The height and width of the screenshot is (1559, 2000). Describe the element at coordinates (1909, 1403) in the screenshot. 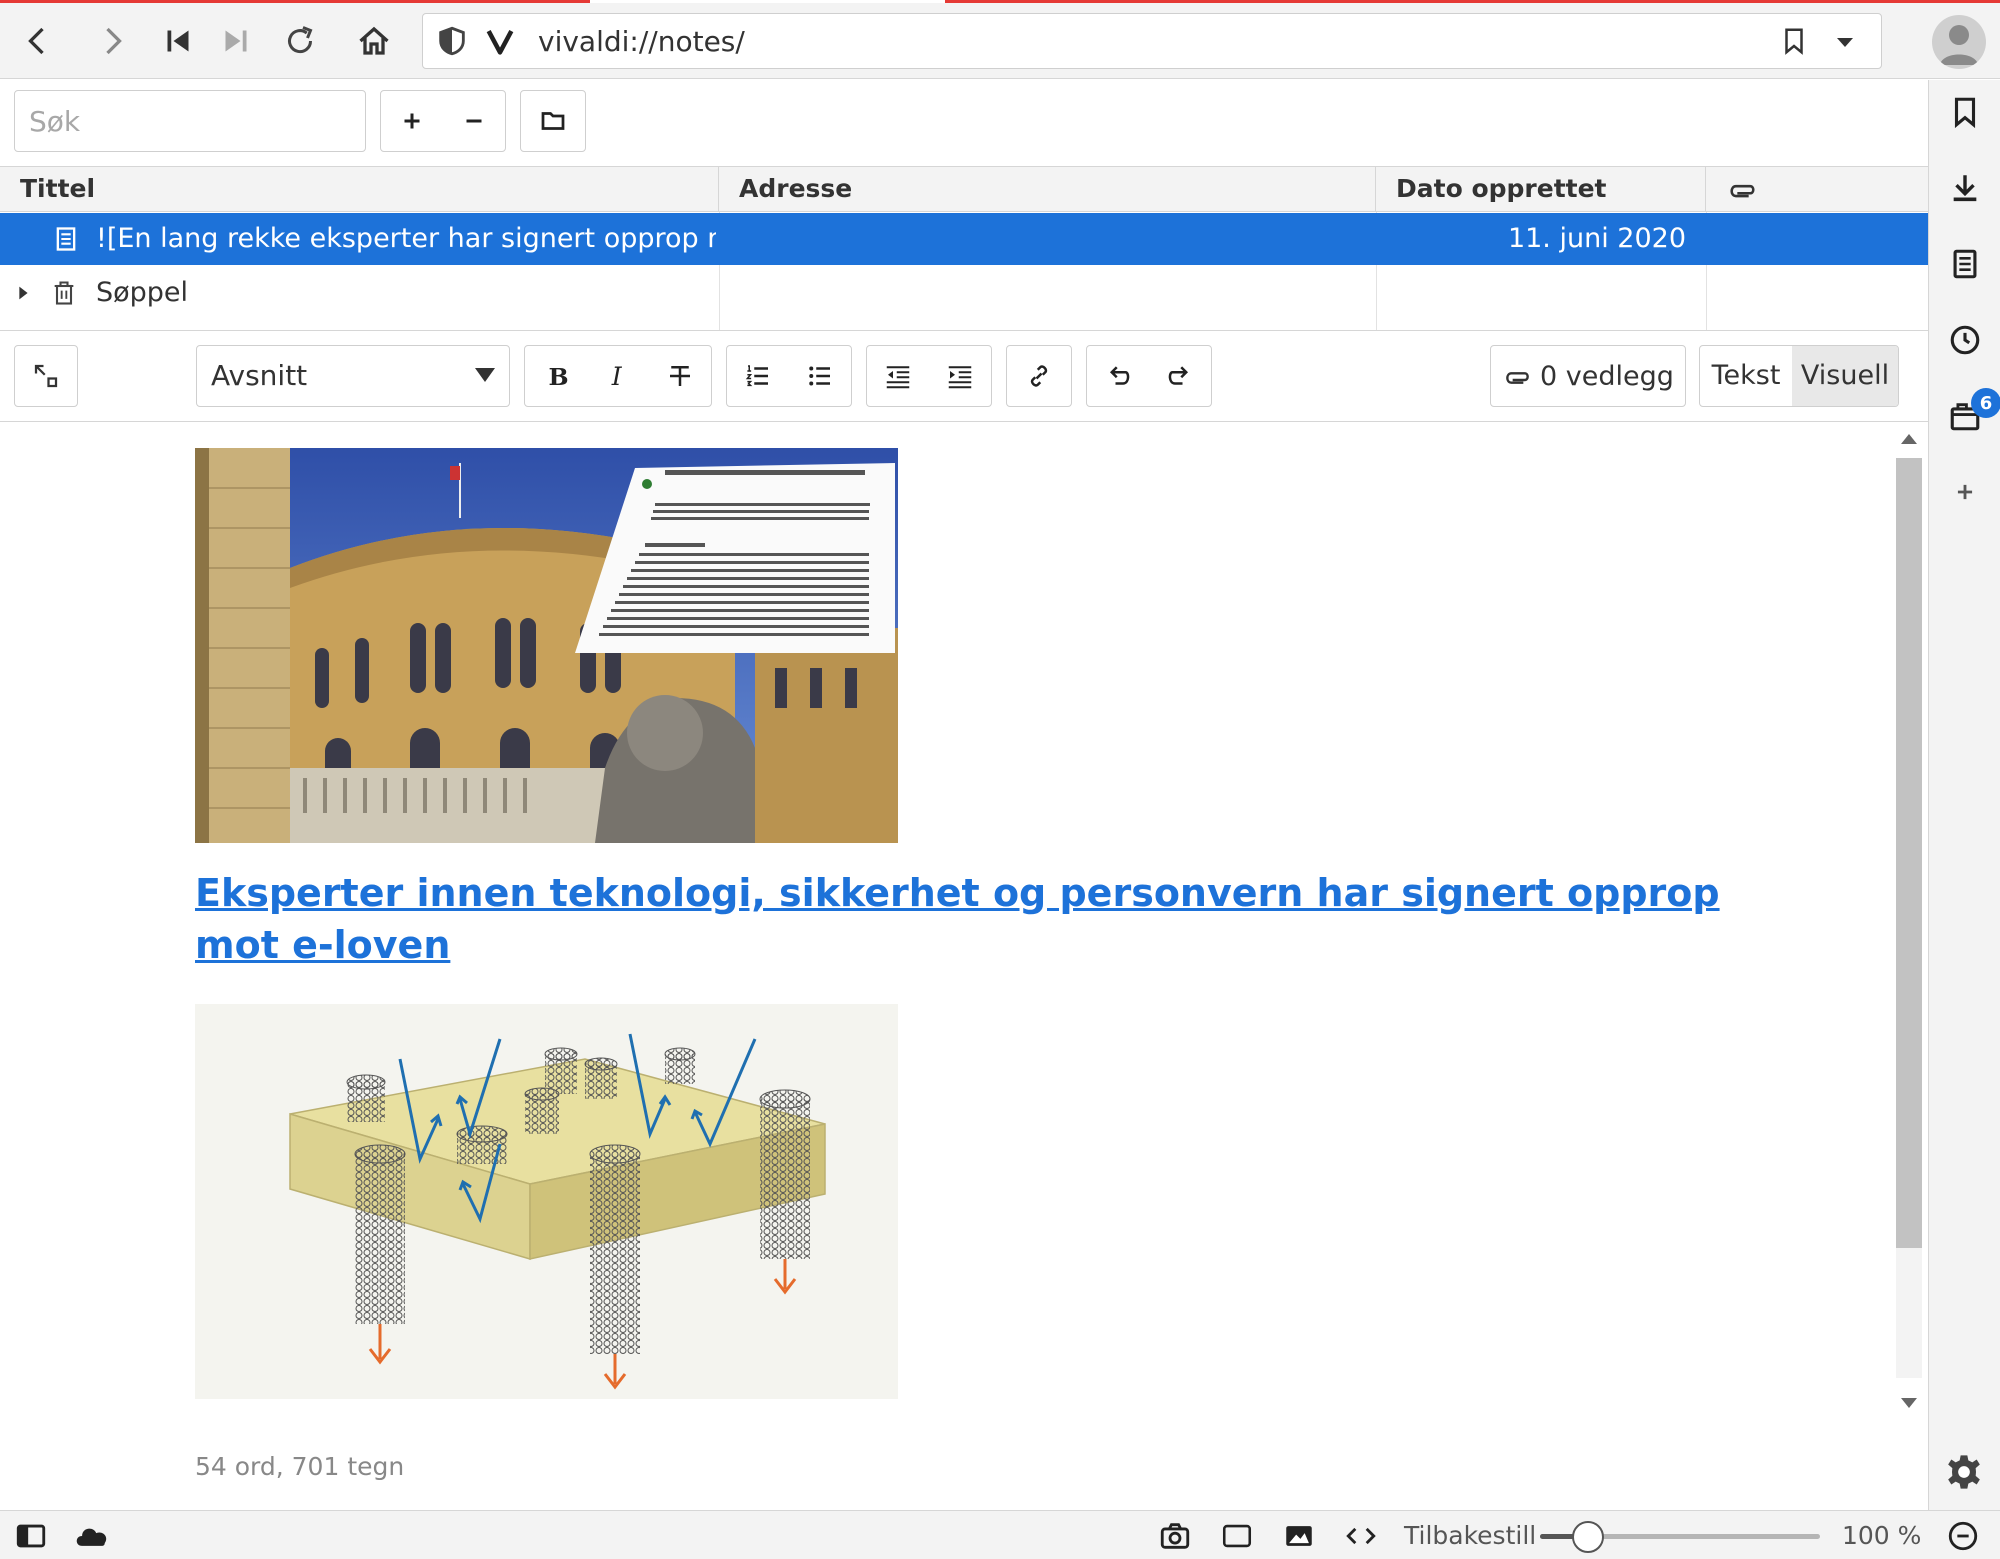

I see `scroll-down-arrow-icon` at that location.